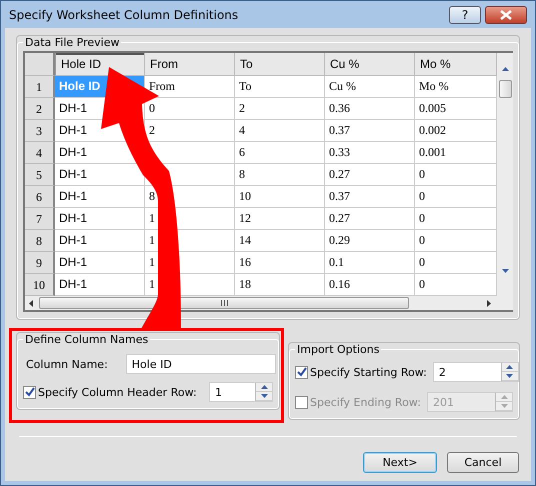 The width and height of the screenshot is (536, 486). Describe the element at coordinates (40, 153) in the screenshot. I see `row-number: 4` at that location.